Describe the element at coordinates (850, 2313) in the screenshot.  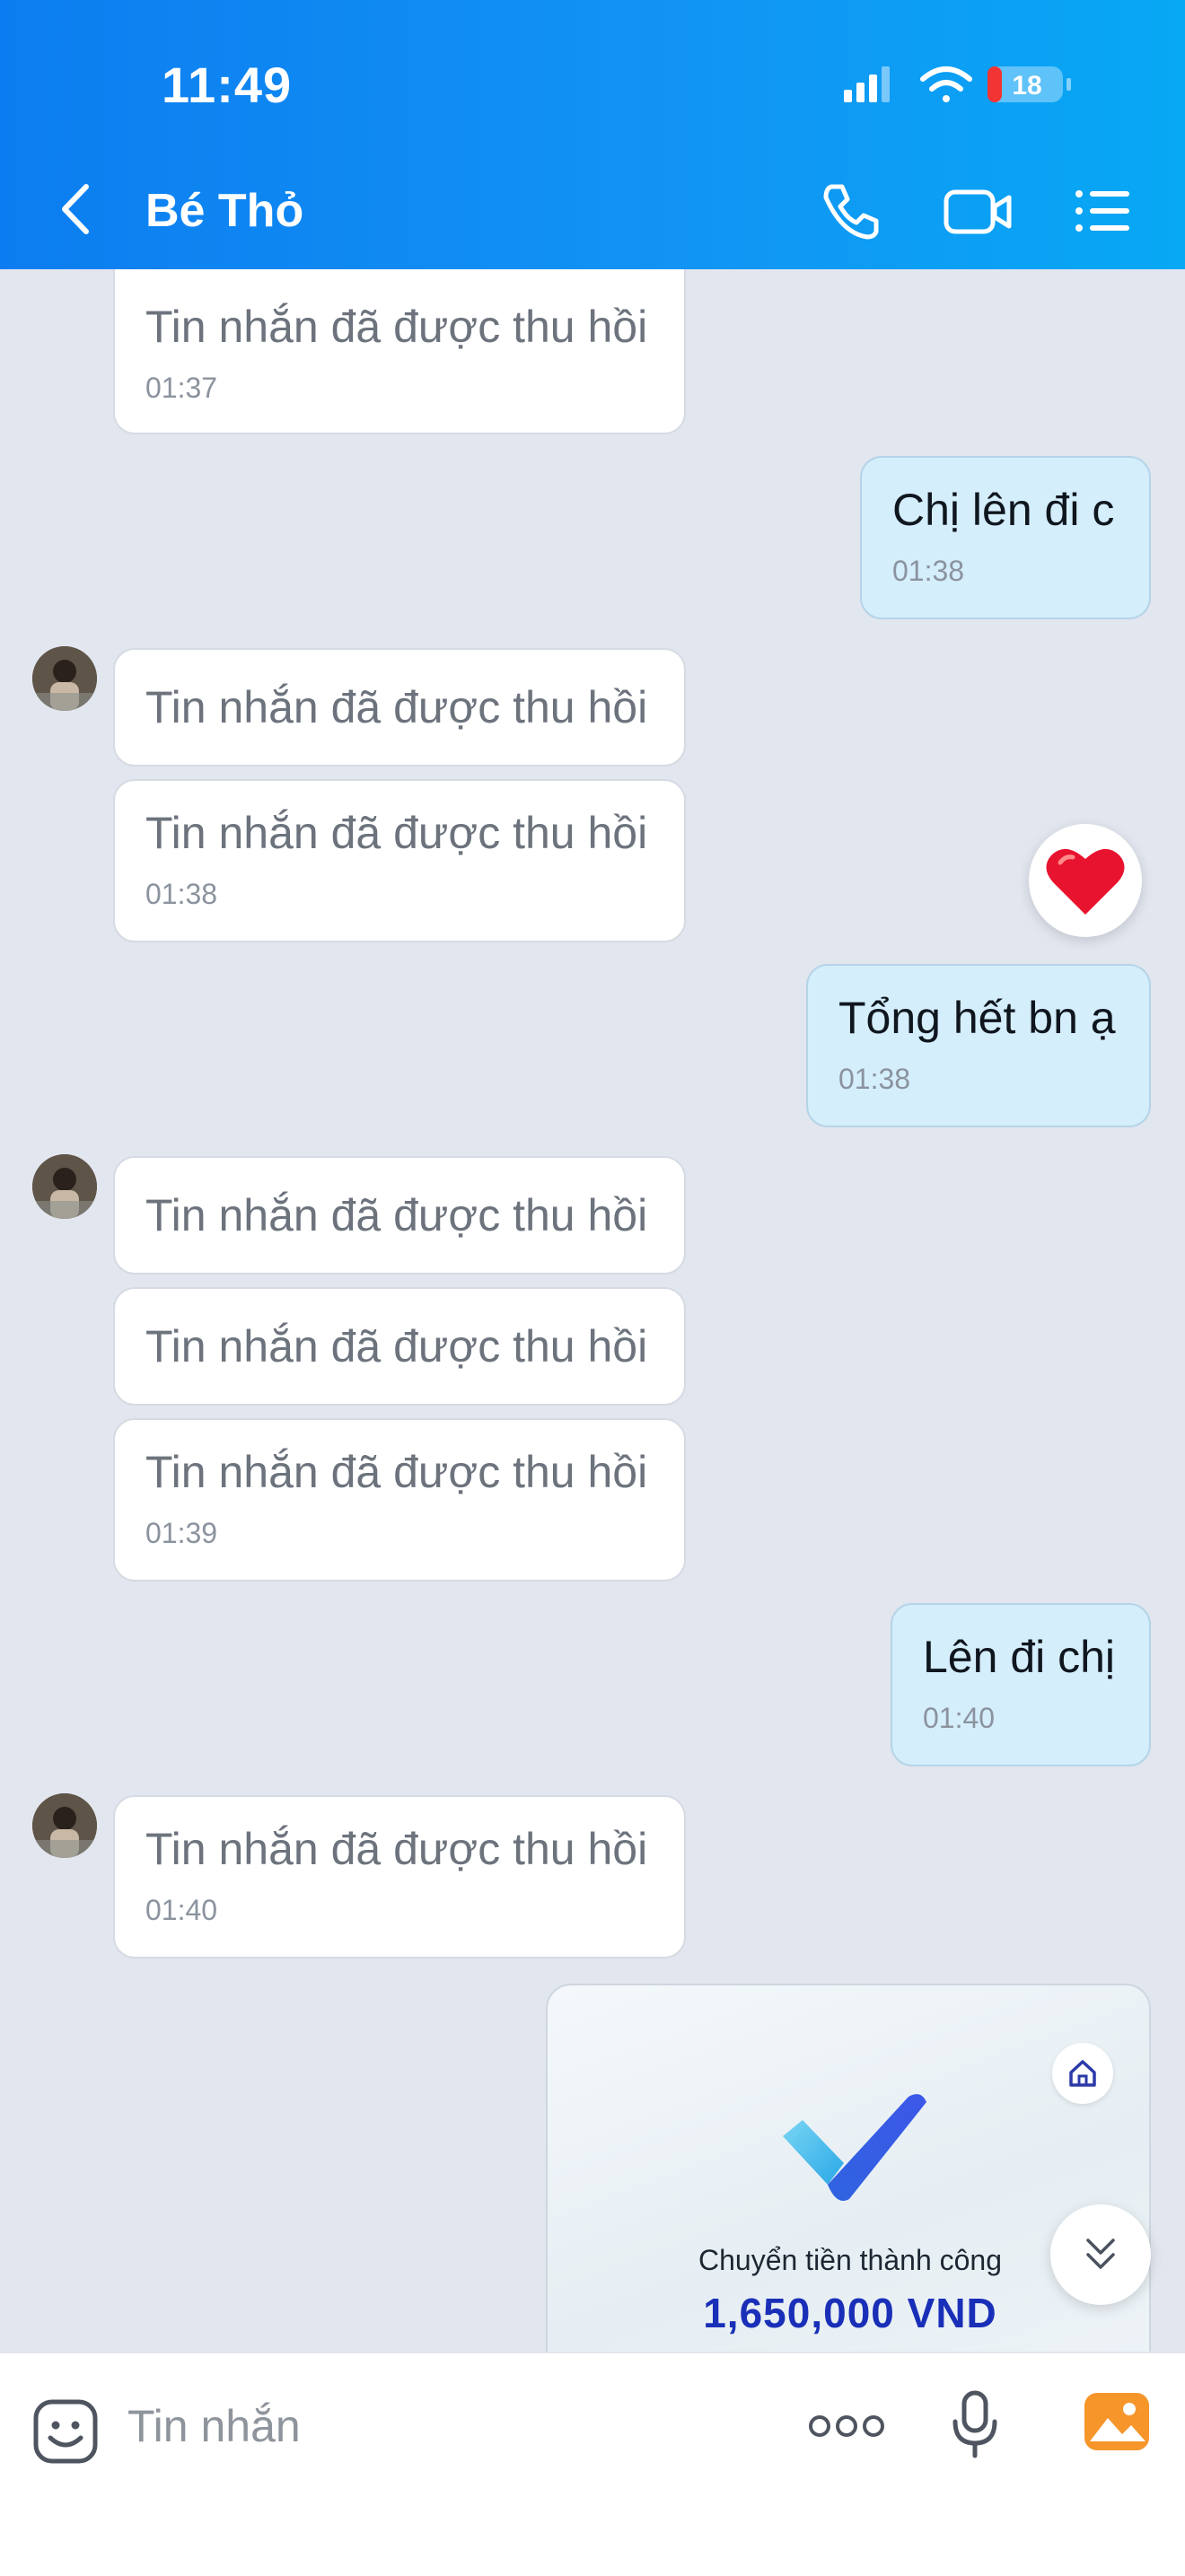
I see `transfer-amount: 1,650,000 VND` at that location.